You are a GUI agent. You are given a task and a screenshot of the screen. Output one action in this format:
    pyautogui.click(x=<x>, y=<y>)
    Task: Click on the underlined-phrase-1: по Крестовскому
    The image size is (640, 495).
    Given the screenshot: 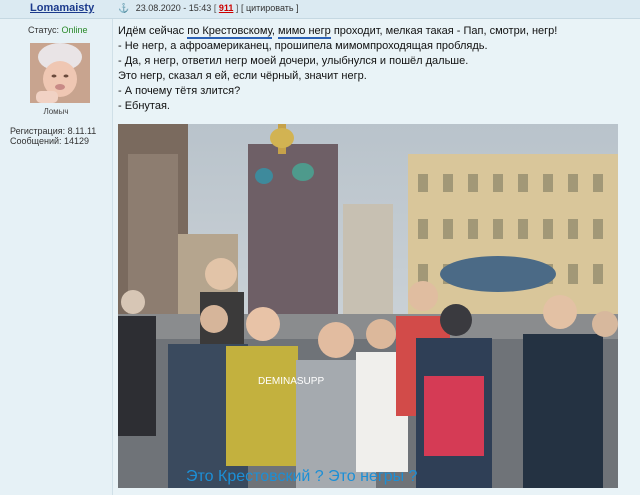 What is the action you would take?
    pyautogui.click(x=229, y=32)
    